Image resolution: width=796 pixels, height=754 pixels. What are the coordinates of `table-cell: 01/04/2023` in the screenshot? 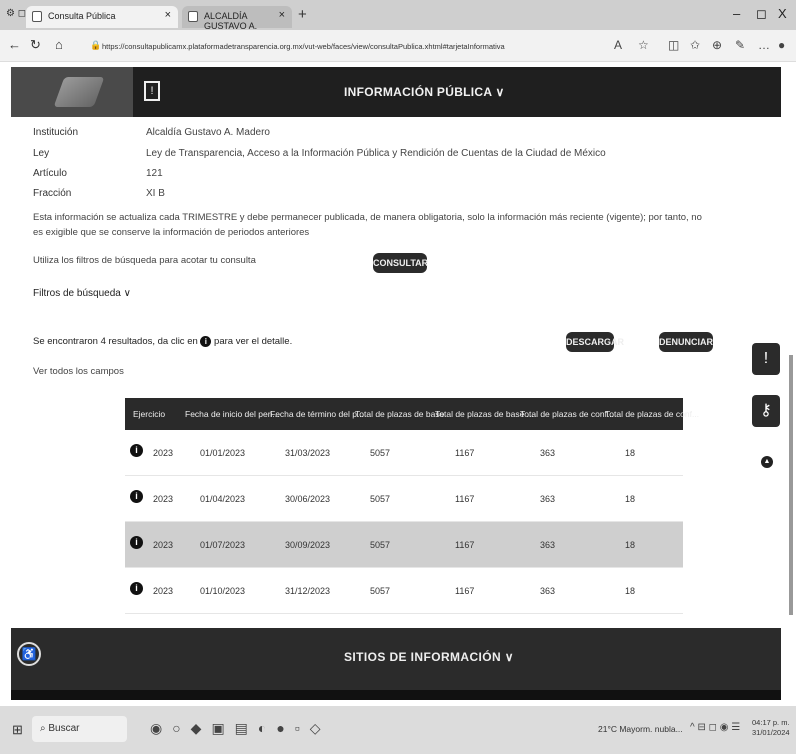 It's located at (223, 499).